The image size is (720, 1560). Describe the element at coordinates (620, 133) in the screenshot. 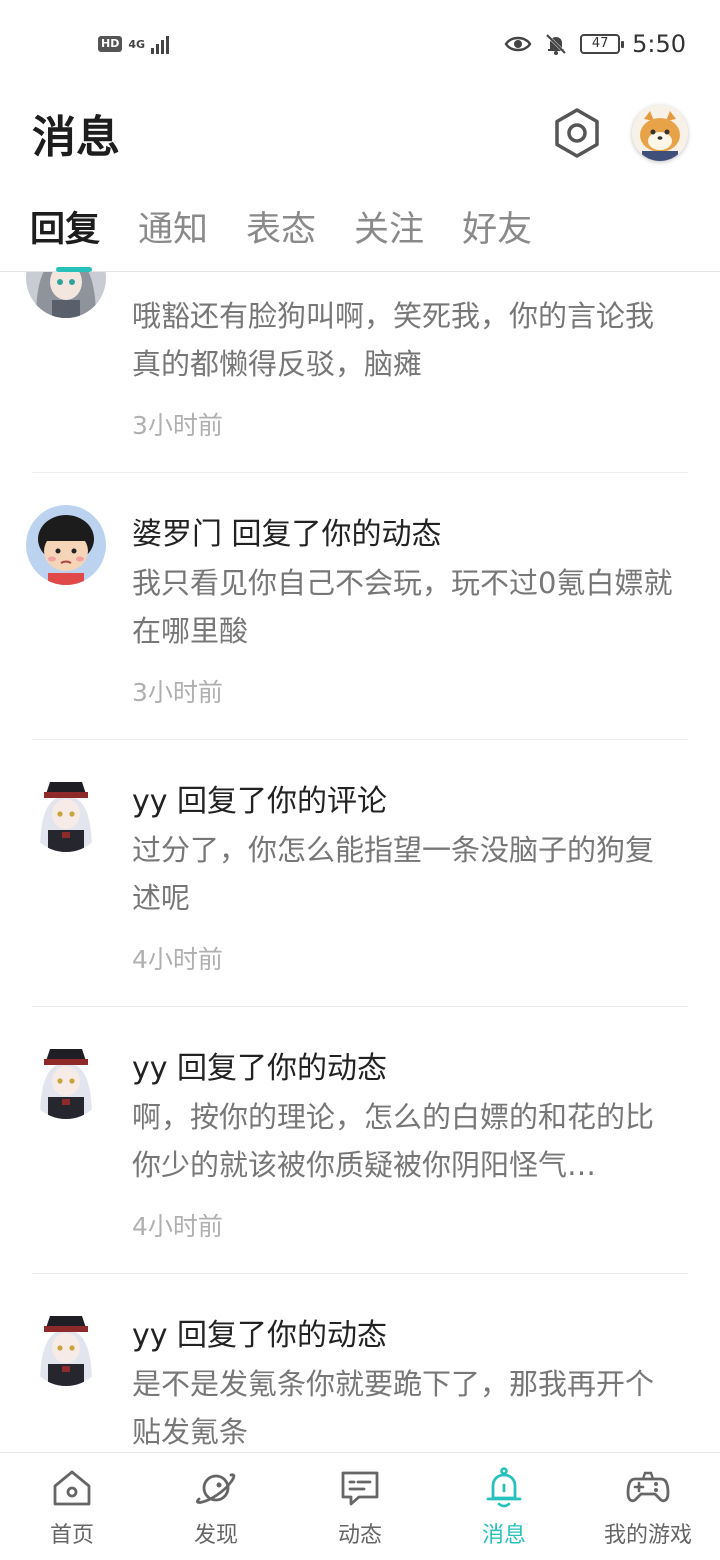

I see `header-actions` at that location.